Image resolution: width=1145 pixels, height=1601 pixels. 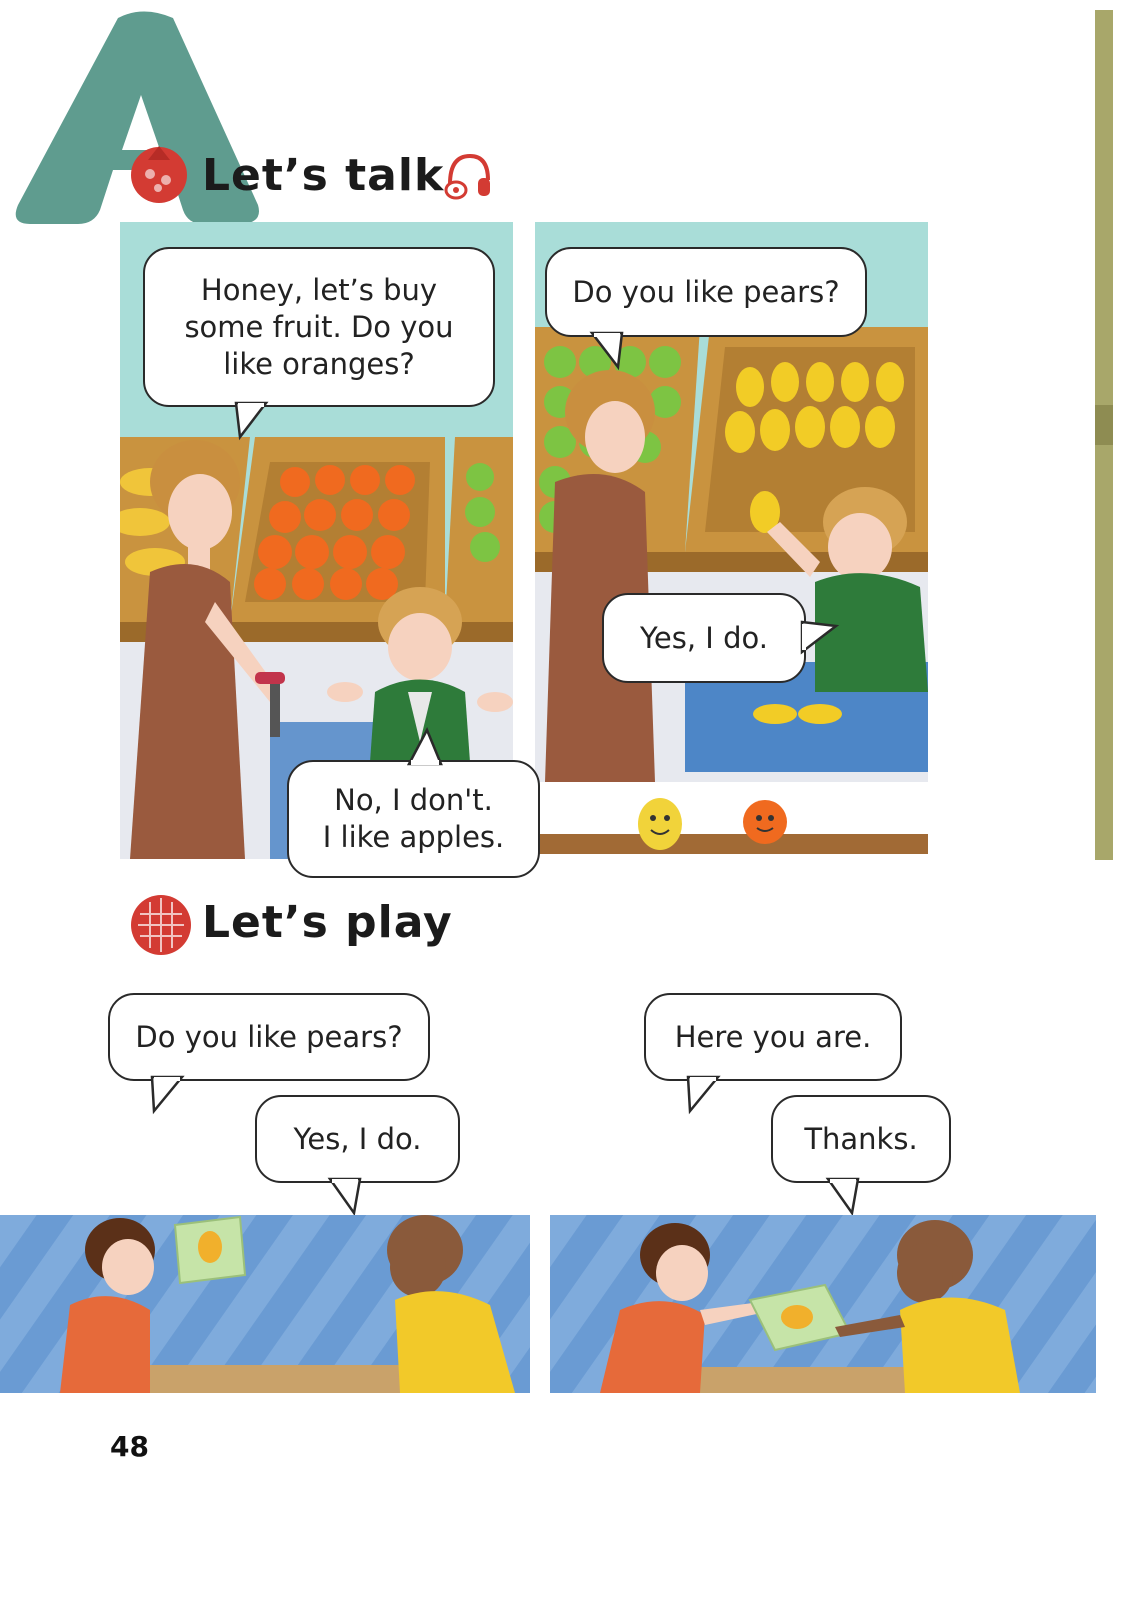 I want to click on talk-bubble-1-tail, so click(x=251, y=421).